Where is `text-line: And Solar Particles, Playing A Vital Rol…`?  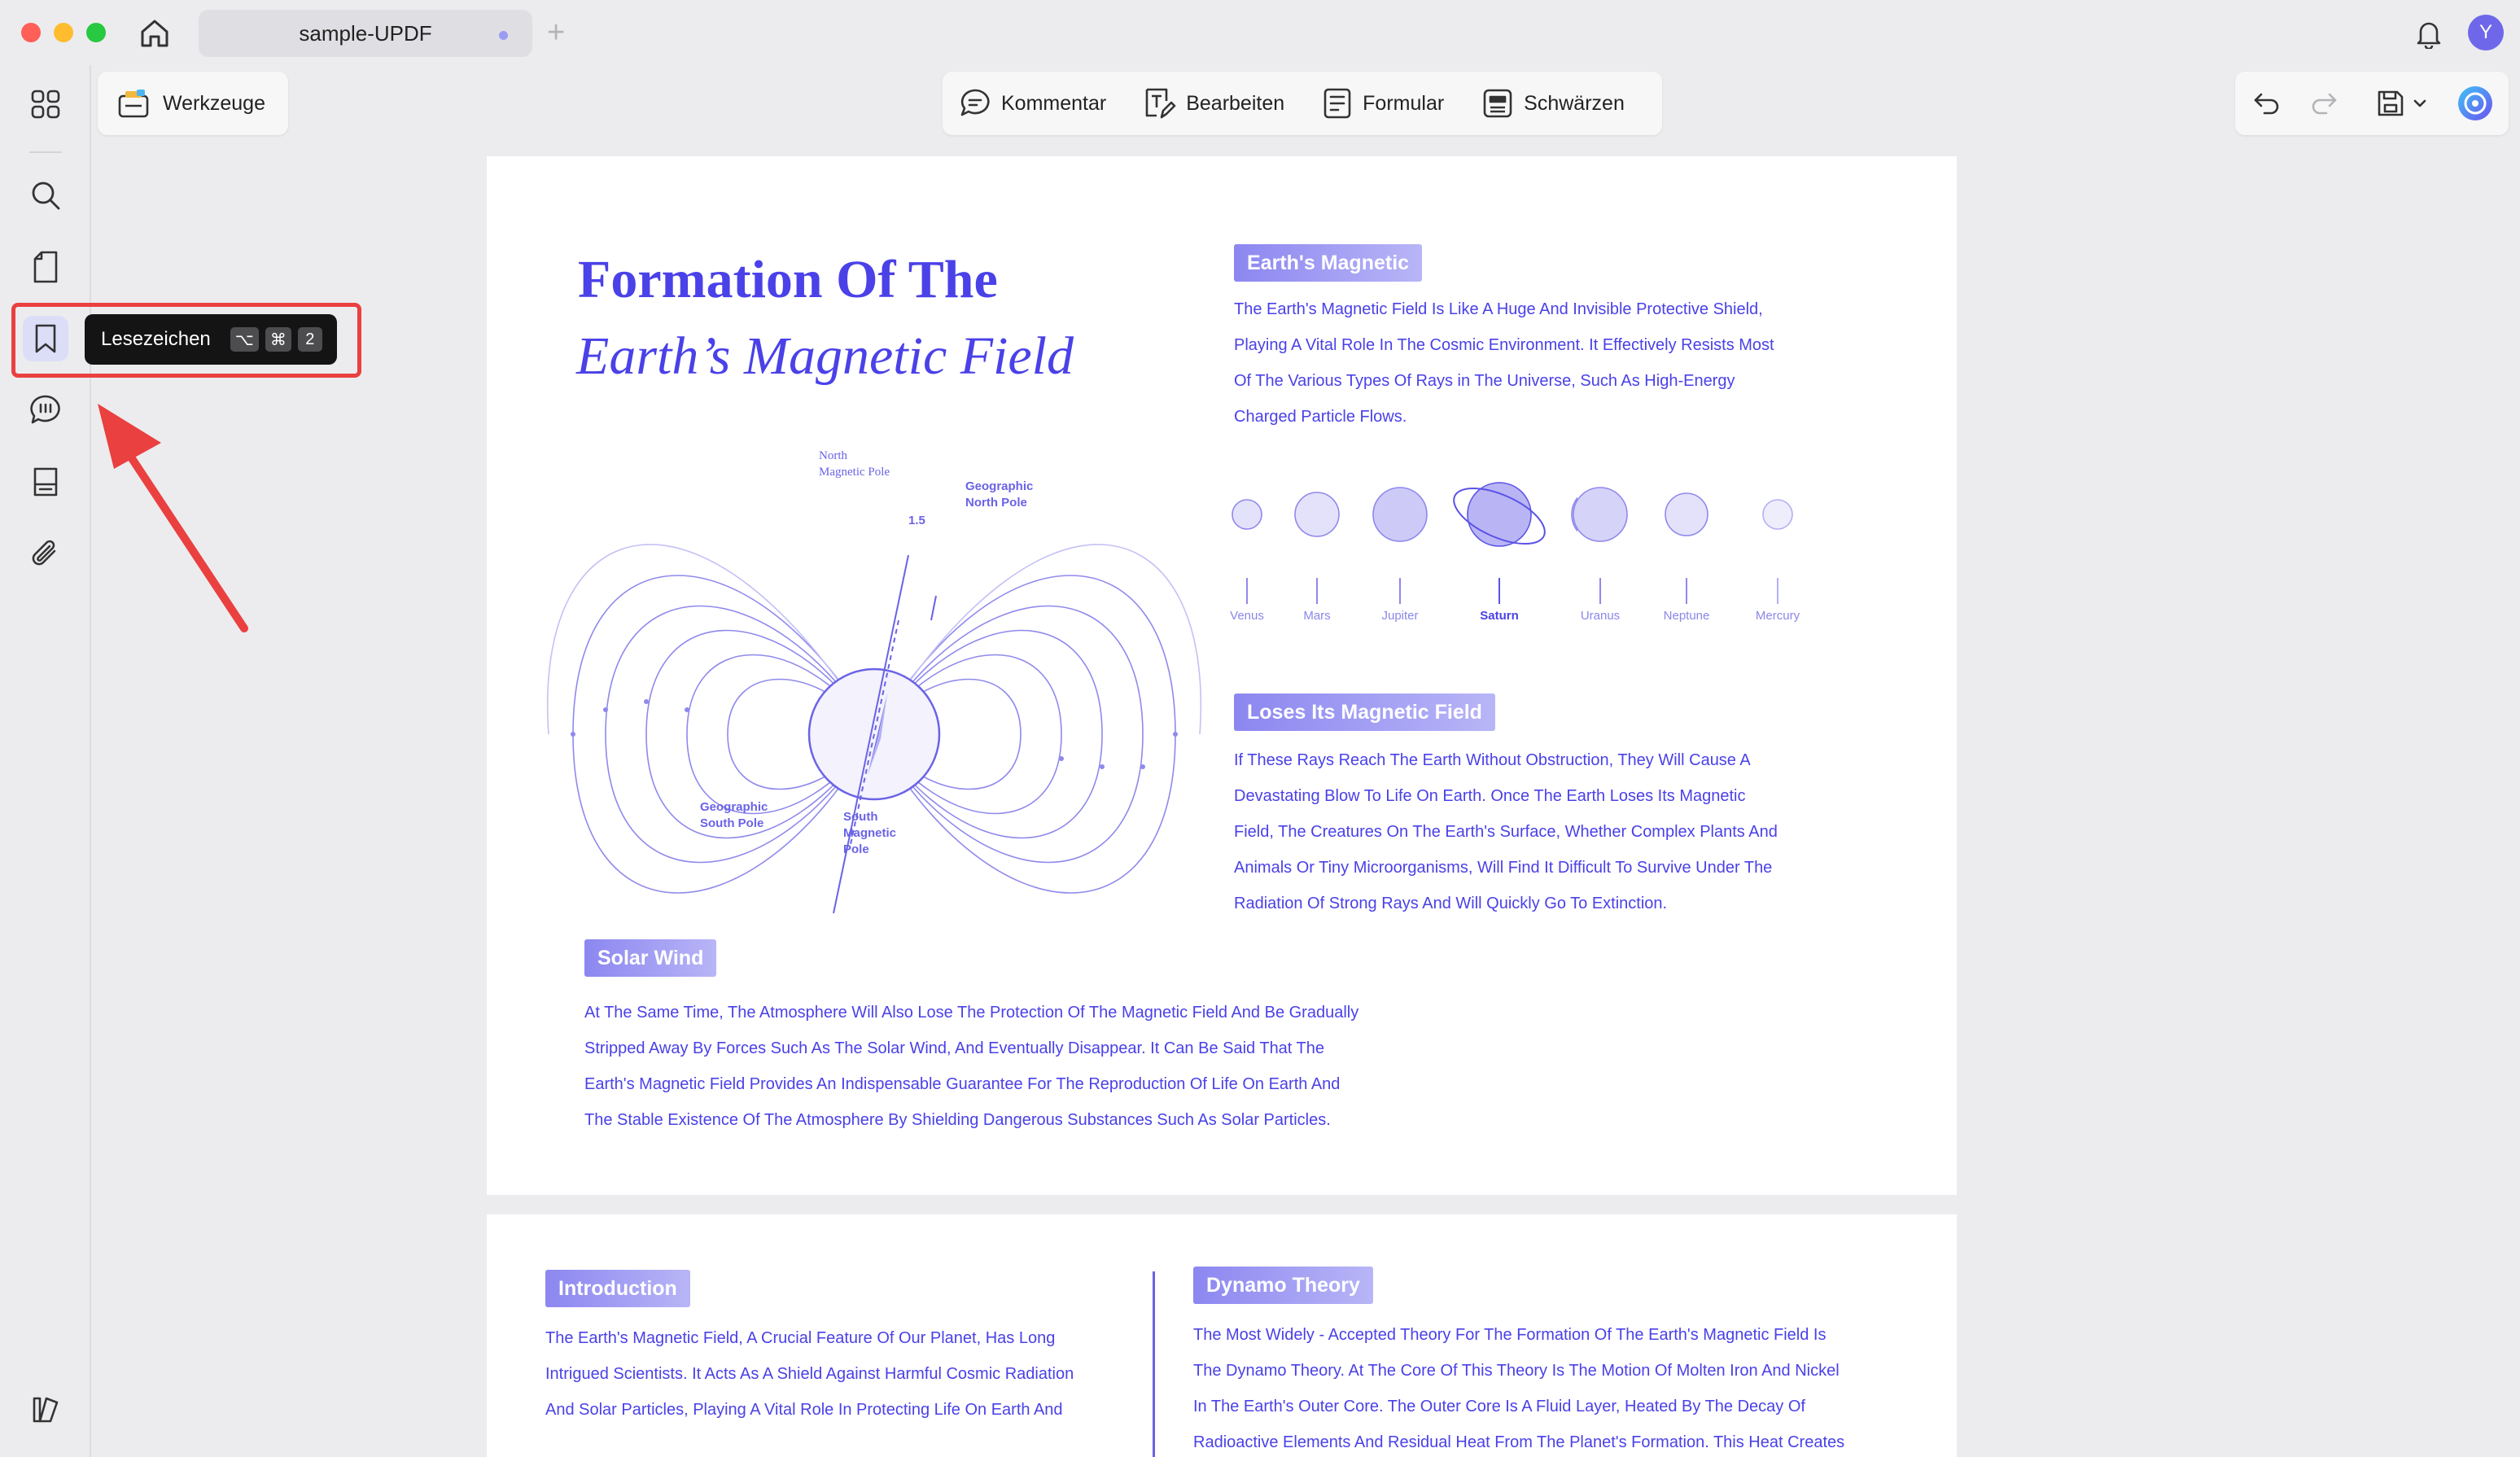 text-line: And Solar Particles, Playing A Vital Rol… is located at coordinates (804, 1410).